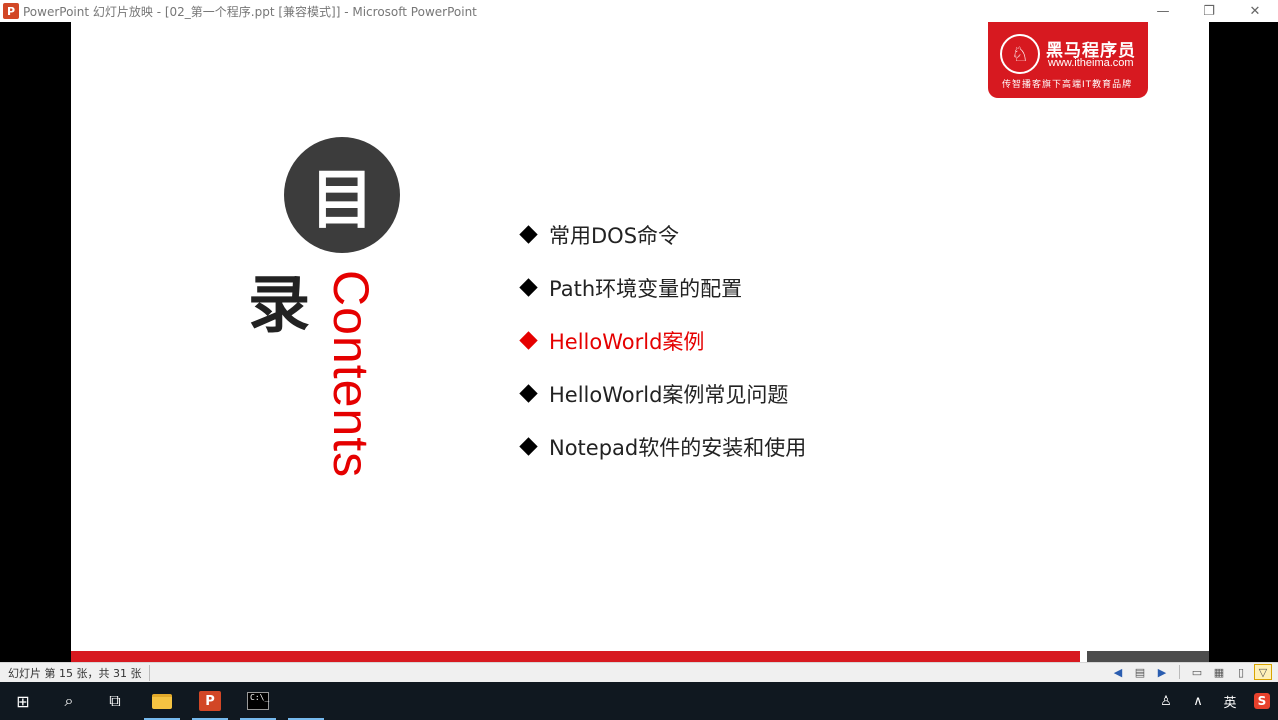 This screenshot has height=720, width=1278. I want to click on toc-item-label: 常用DOS命令, so click(614, 235).